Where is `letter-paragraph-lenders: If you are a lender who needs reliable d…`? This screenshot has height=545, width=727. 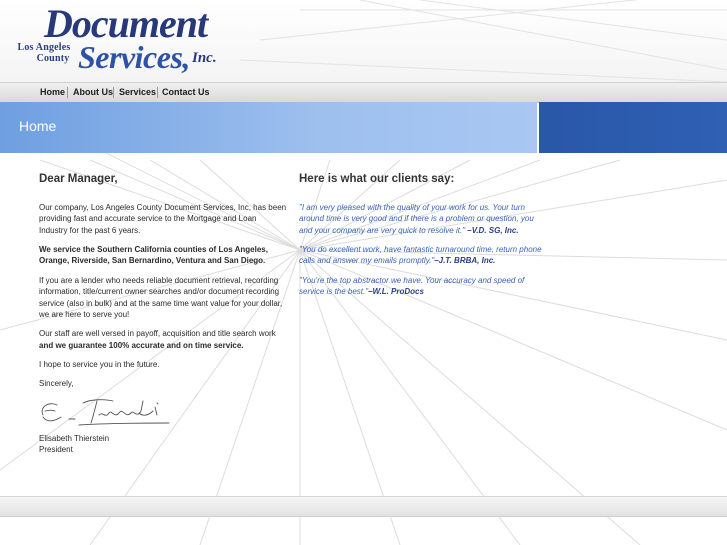 letter-paragraph-lenders: If you are a lender who needs reliable d… is located at coordinates (161, 297).